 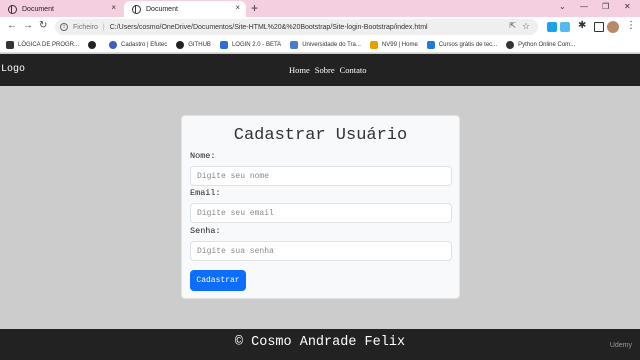 I want to click on reload-icon: ↻, so click(x=43, y=25).